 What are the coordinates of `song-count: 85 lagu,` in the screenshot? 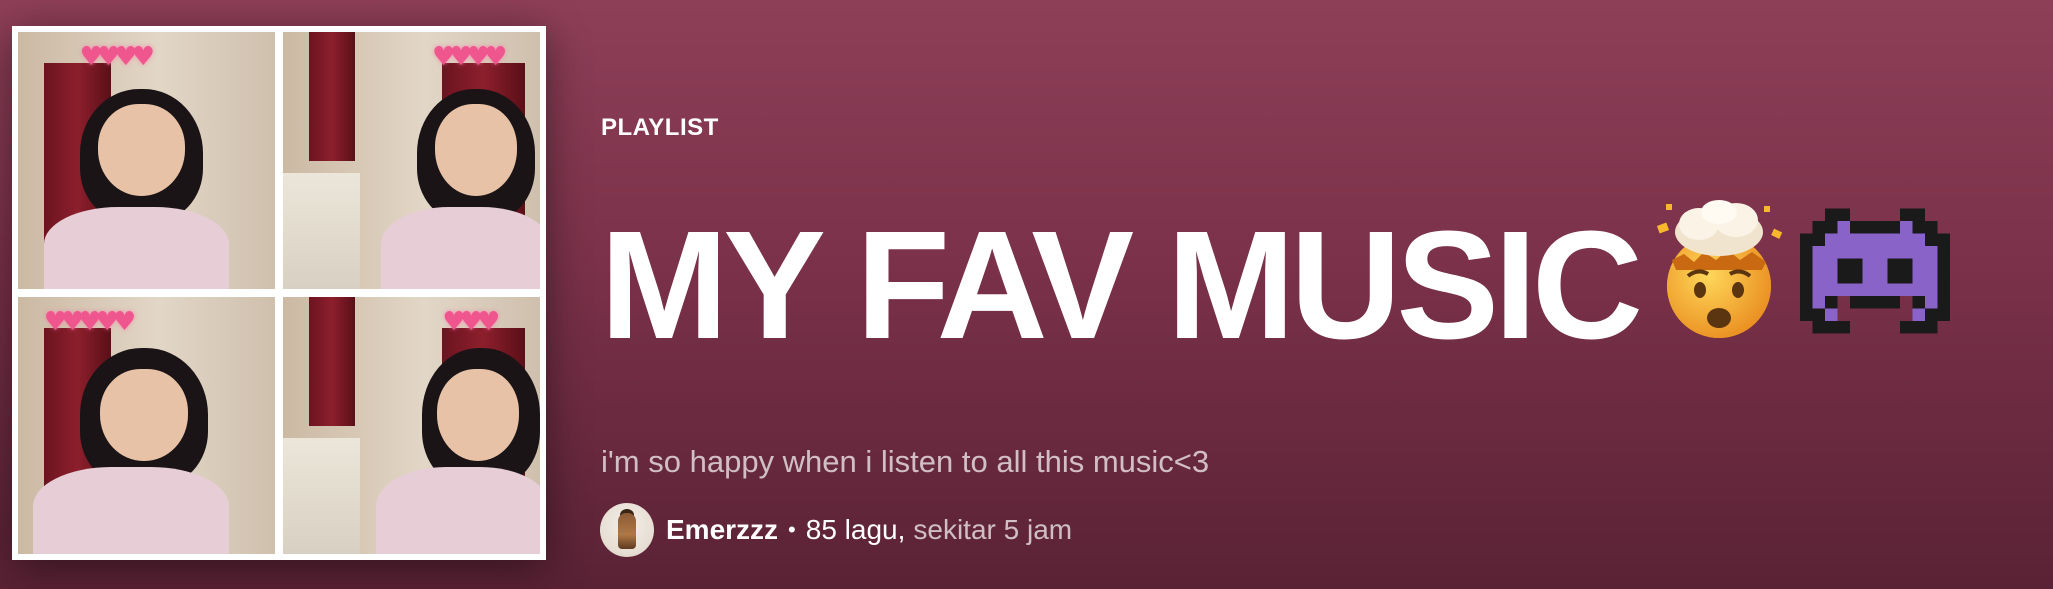 It's located at (855, 529).